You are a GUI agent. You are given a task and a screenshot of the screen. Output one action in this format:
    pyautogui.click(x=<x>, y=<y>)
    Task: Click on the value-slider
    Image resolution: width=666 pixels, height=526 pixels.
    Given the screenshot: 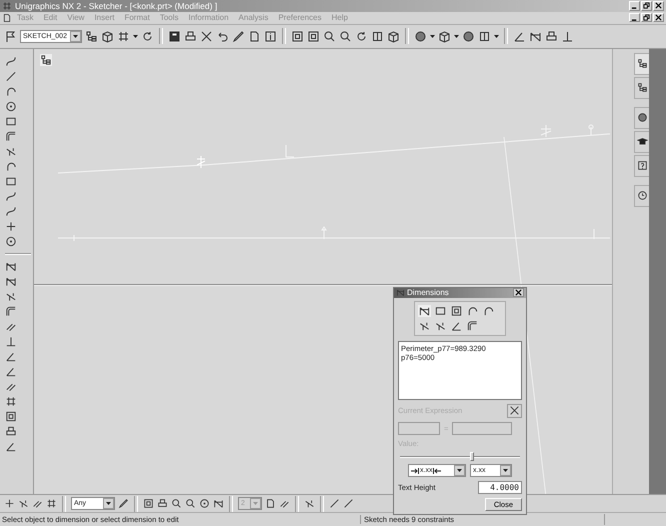 What is the action you would take?
    pyautogui.click(x=460, y=456)
    